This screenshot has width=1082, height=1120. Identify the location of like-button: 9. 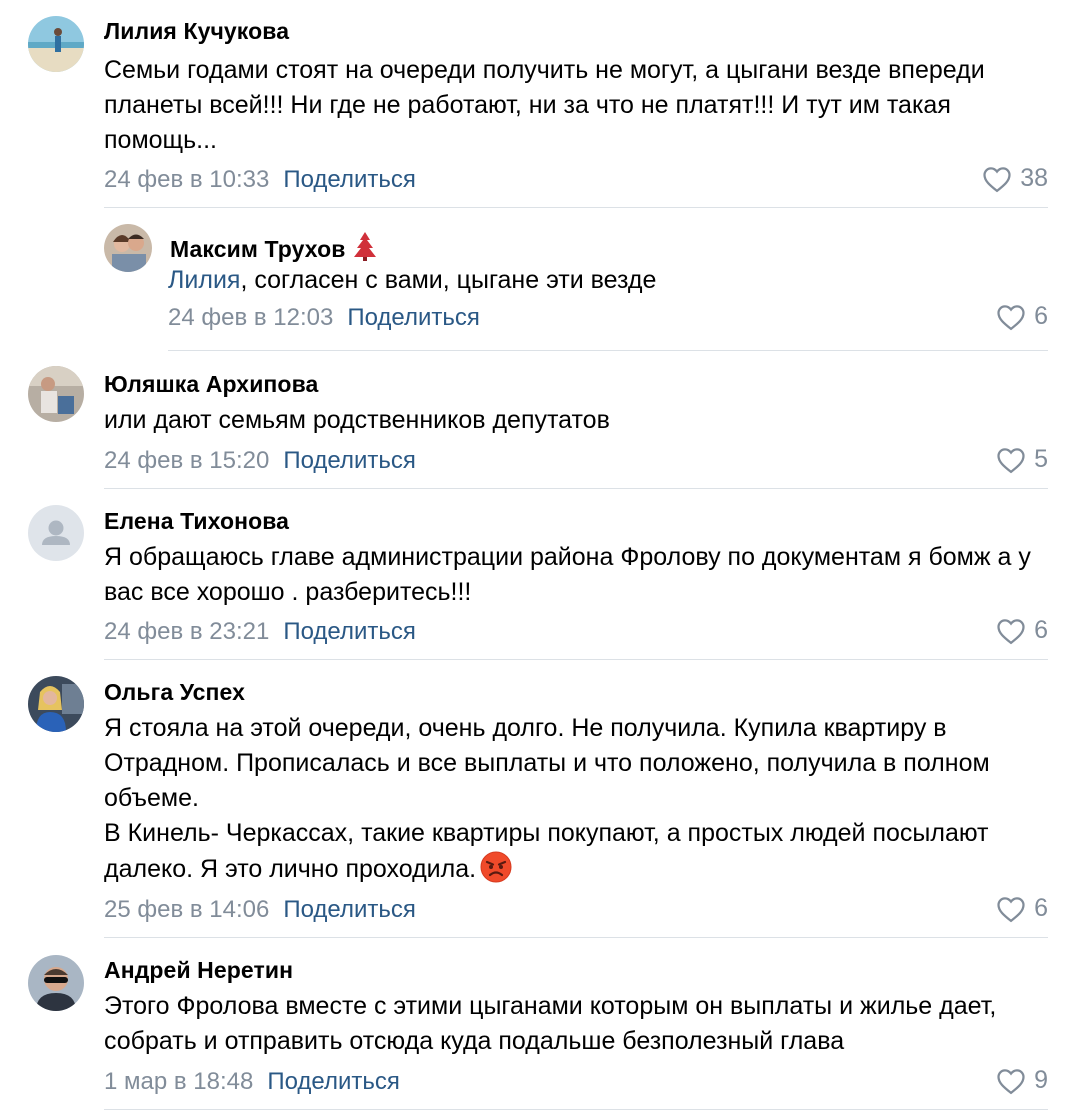
(1022, 1080).